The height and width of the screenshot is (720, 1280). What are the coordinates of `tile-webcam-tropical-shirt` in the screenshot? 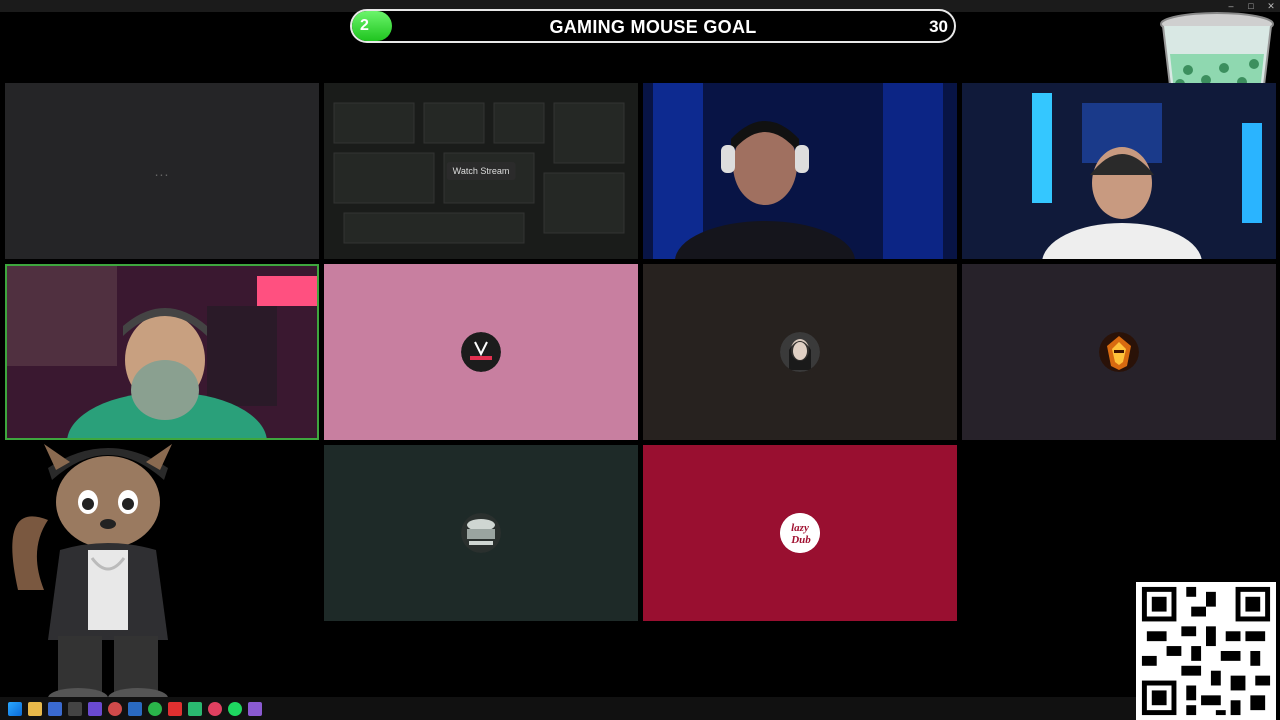 It's located at (1119, 171).